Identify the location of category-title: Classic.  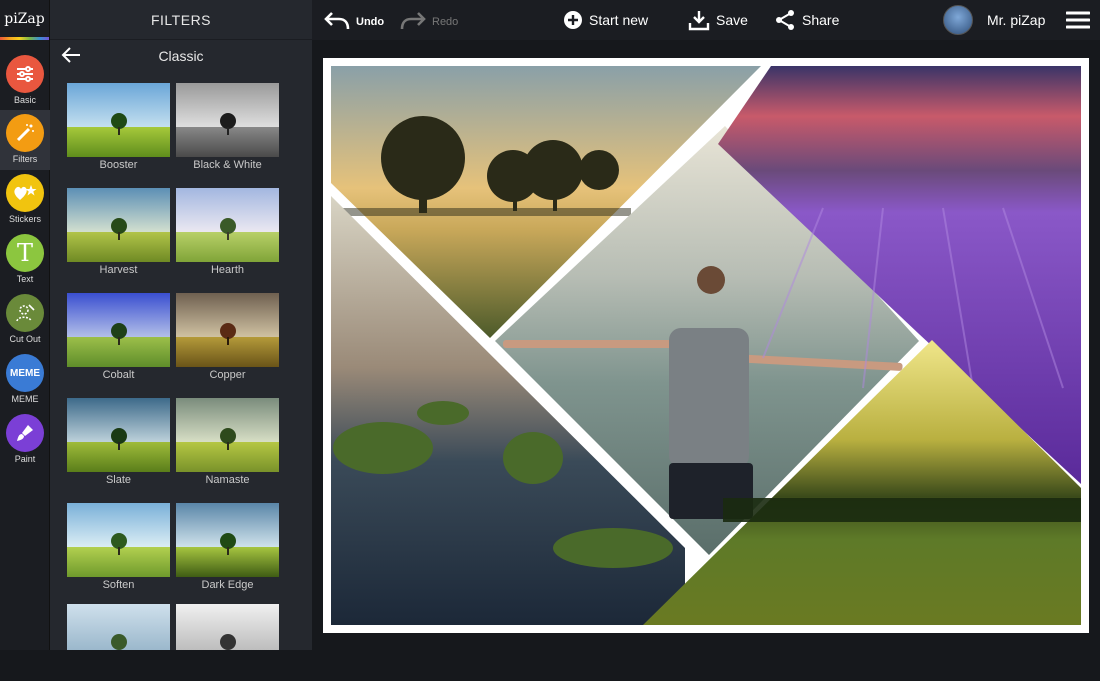
(181, 56).